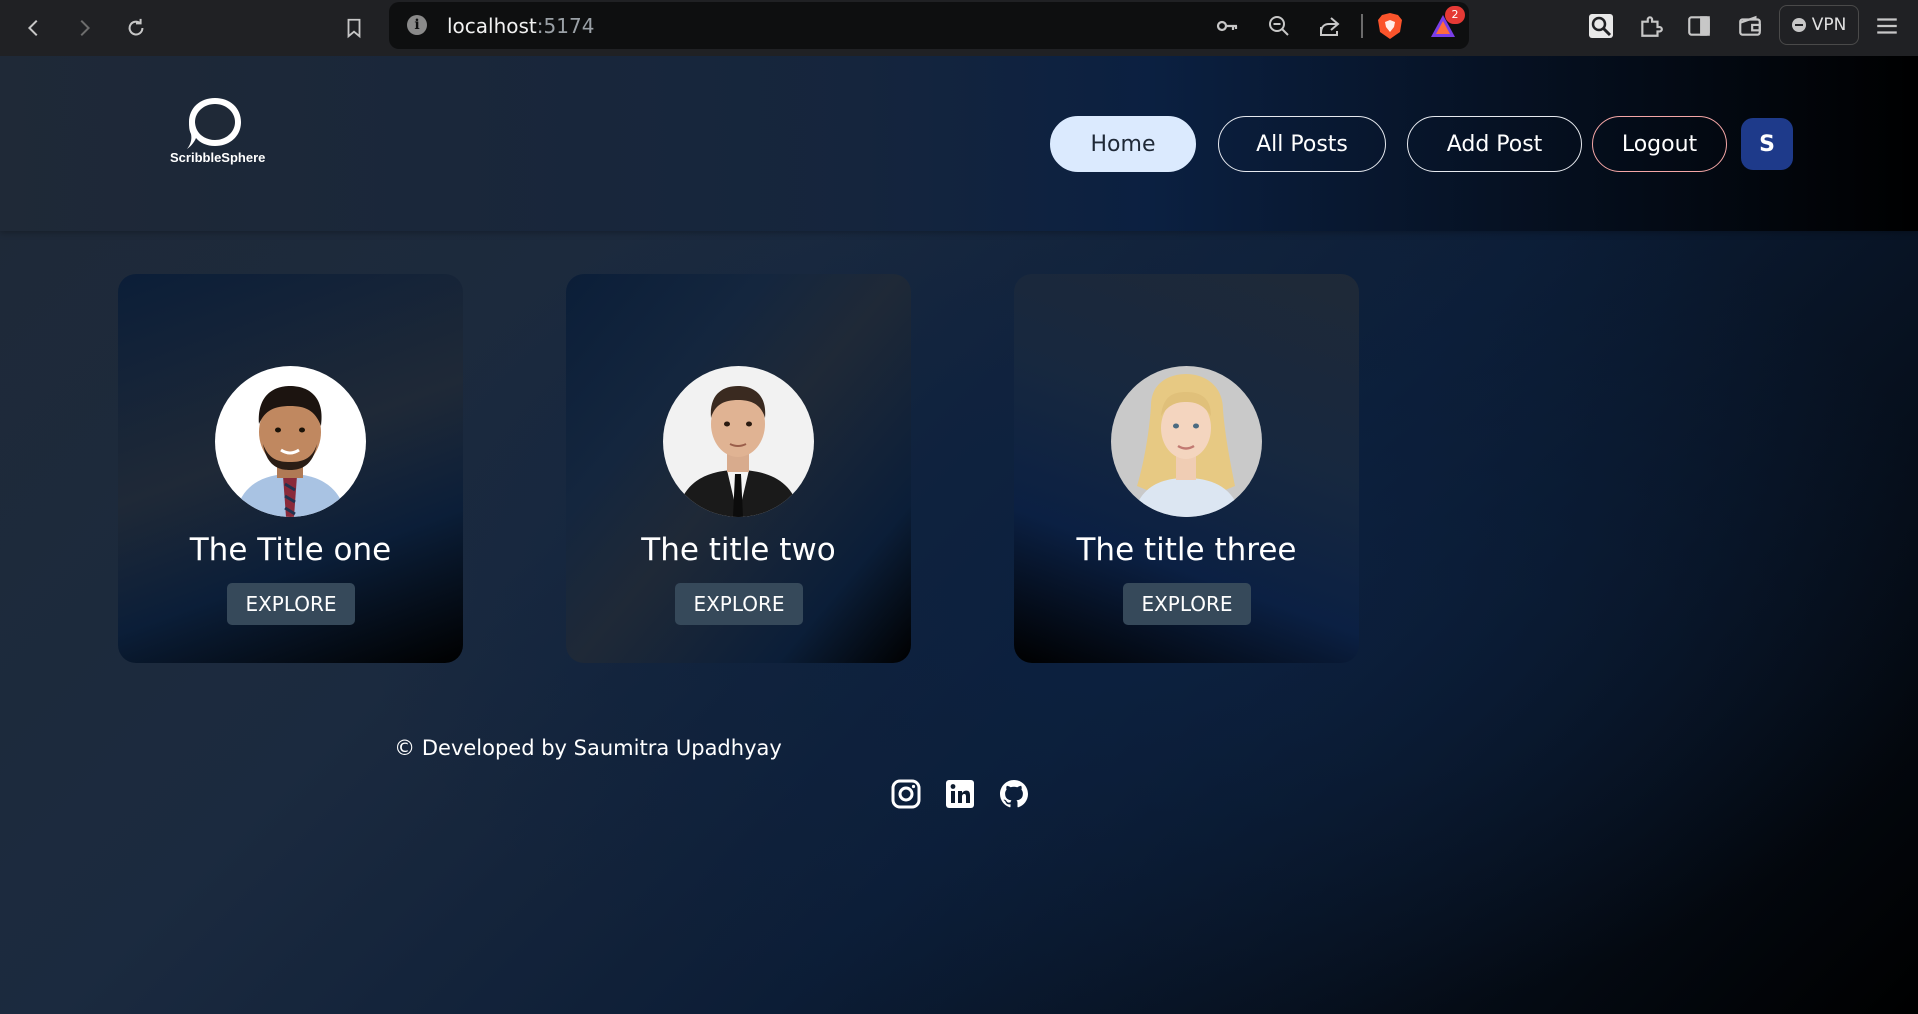 The width and height of the screenshot is (1918, 1014). What do you see at coordinates (1601, 26) in the screenshot?
I see `search-page-icon` at bounding box center [1601, 26].